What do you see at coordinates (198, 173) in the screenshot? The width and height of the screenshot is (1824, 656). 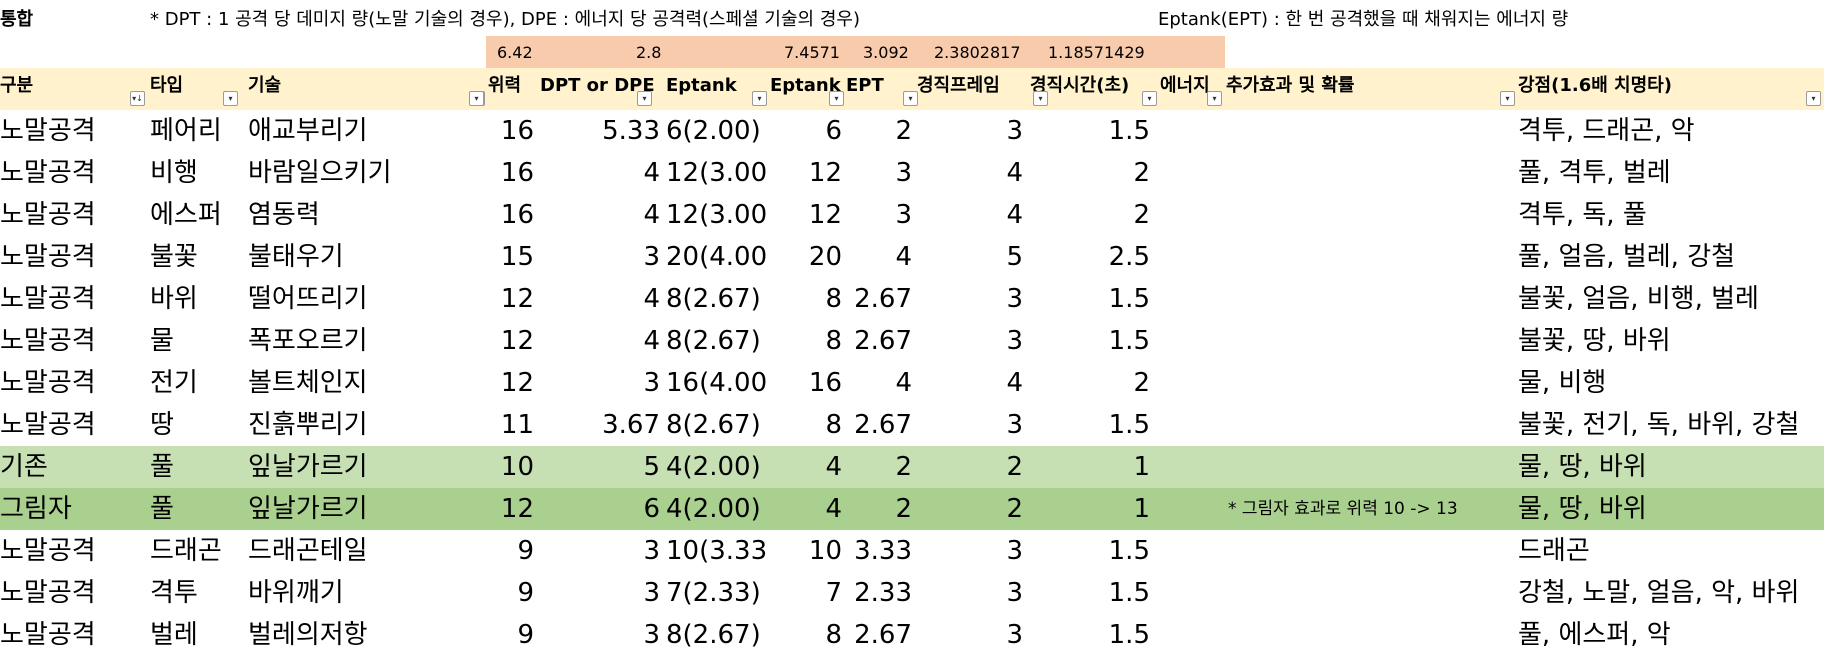 I see `cell-type: 비행` at bounding box center [198, 173].